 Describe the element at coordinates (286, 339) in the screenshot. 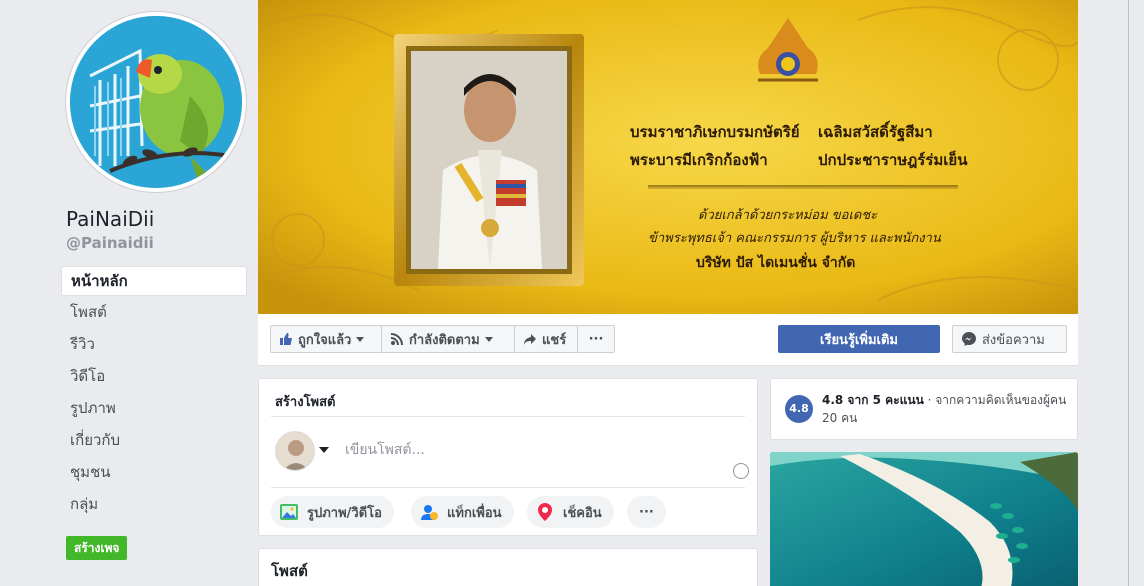

I see `thumbs-up-icon` at that location.